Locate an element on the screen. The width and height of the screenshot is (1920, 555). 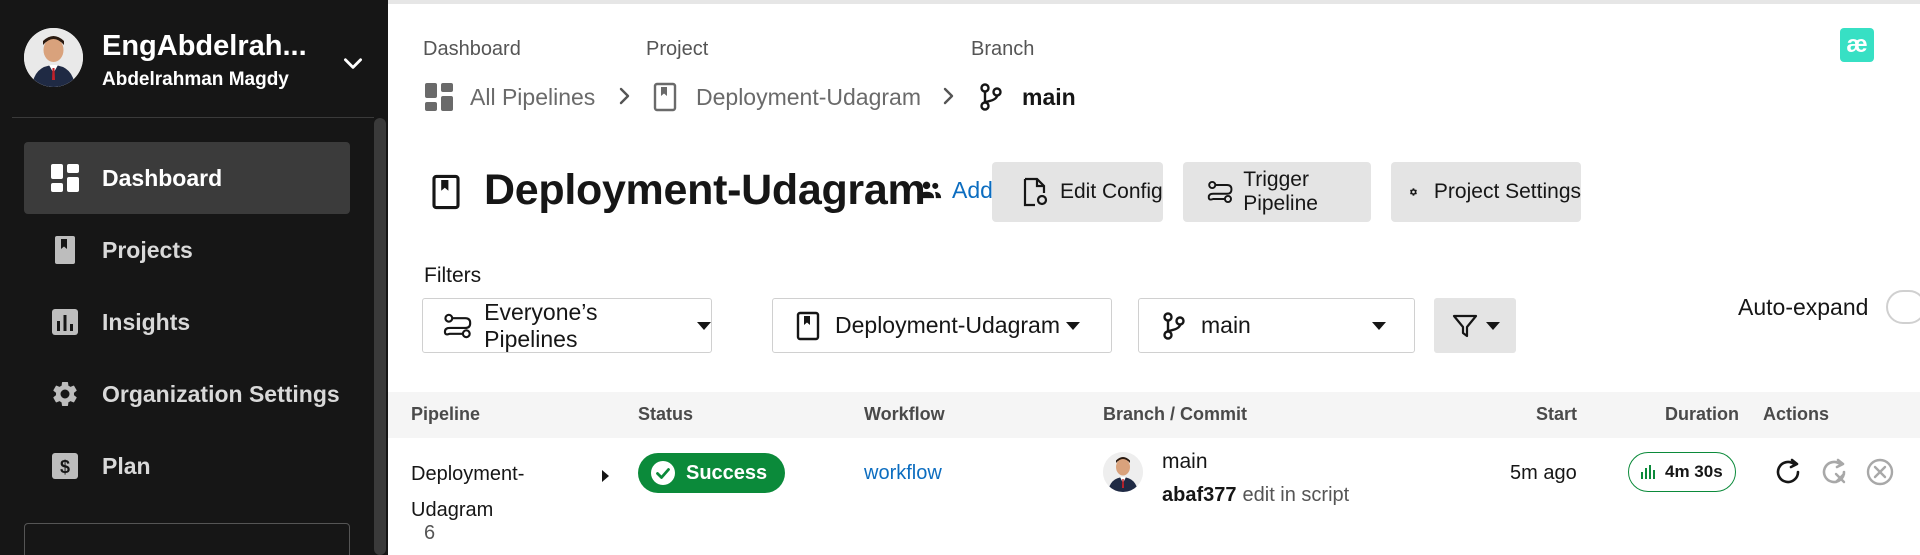
branch-filter-dropdown: main is located at coordinates (1276, 325).